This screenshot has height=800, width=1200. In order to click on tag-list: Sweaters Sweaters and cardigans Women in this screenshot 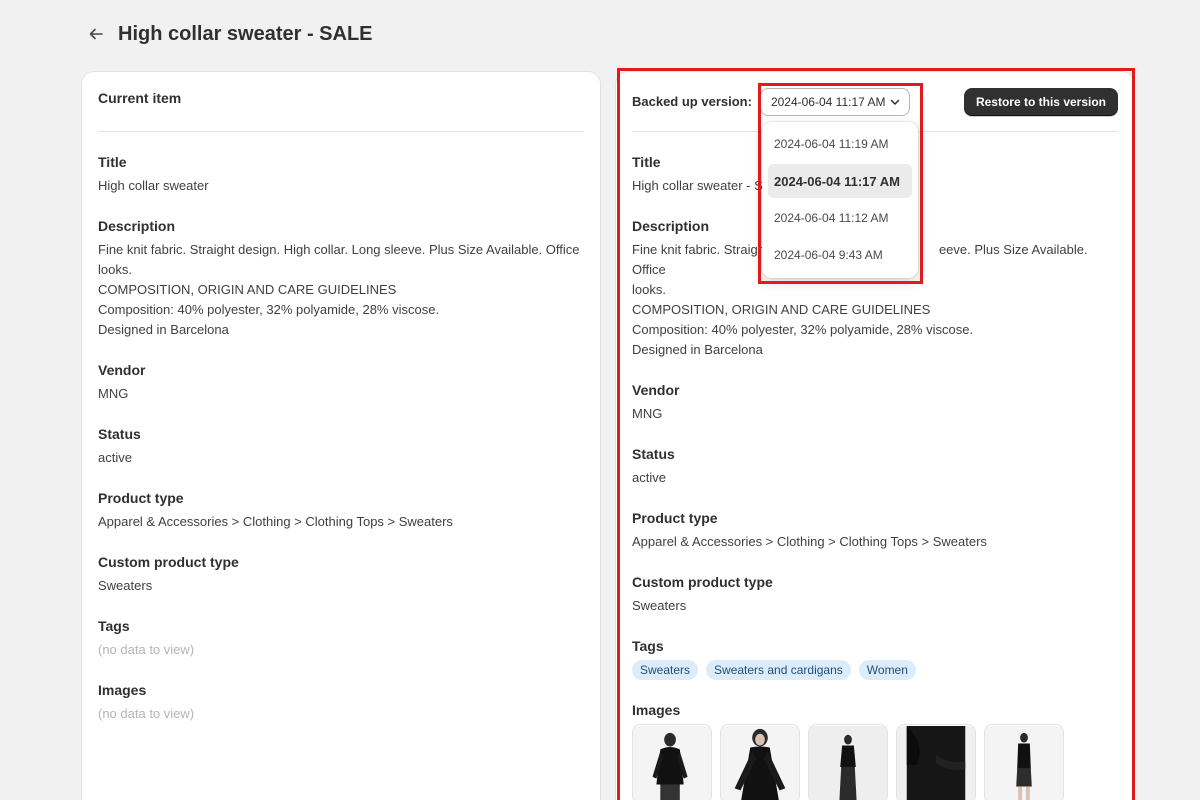, I will do `click(875, 670)`.